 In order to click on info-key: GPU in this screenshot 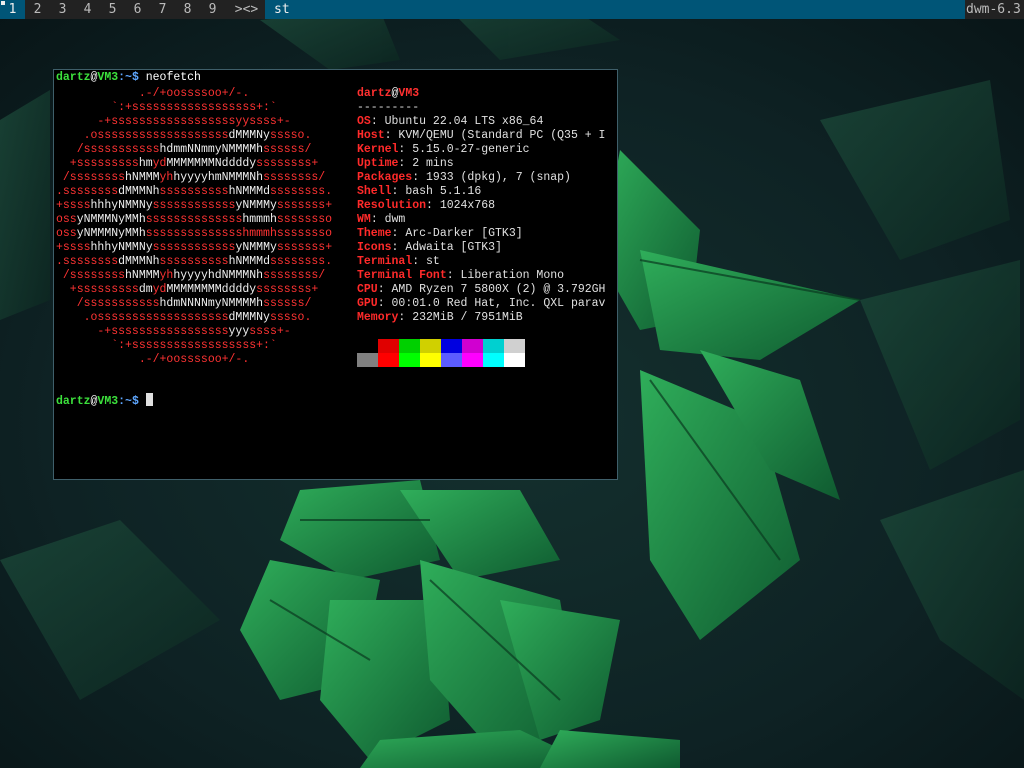, I will do `click(367, 303)`.